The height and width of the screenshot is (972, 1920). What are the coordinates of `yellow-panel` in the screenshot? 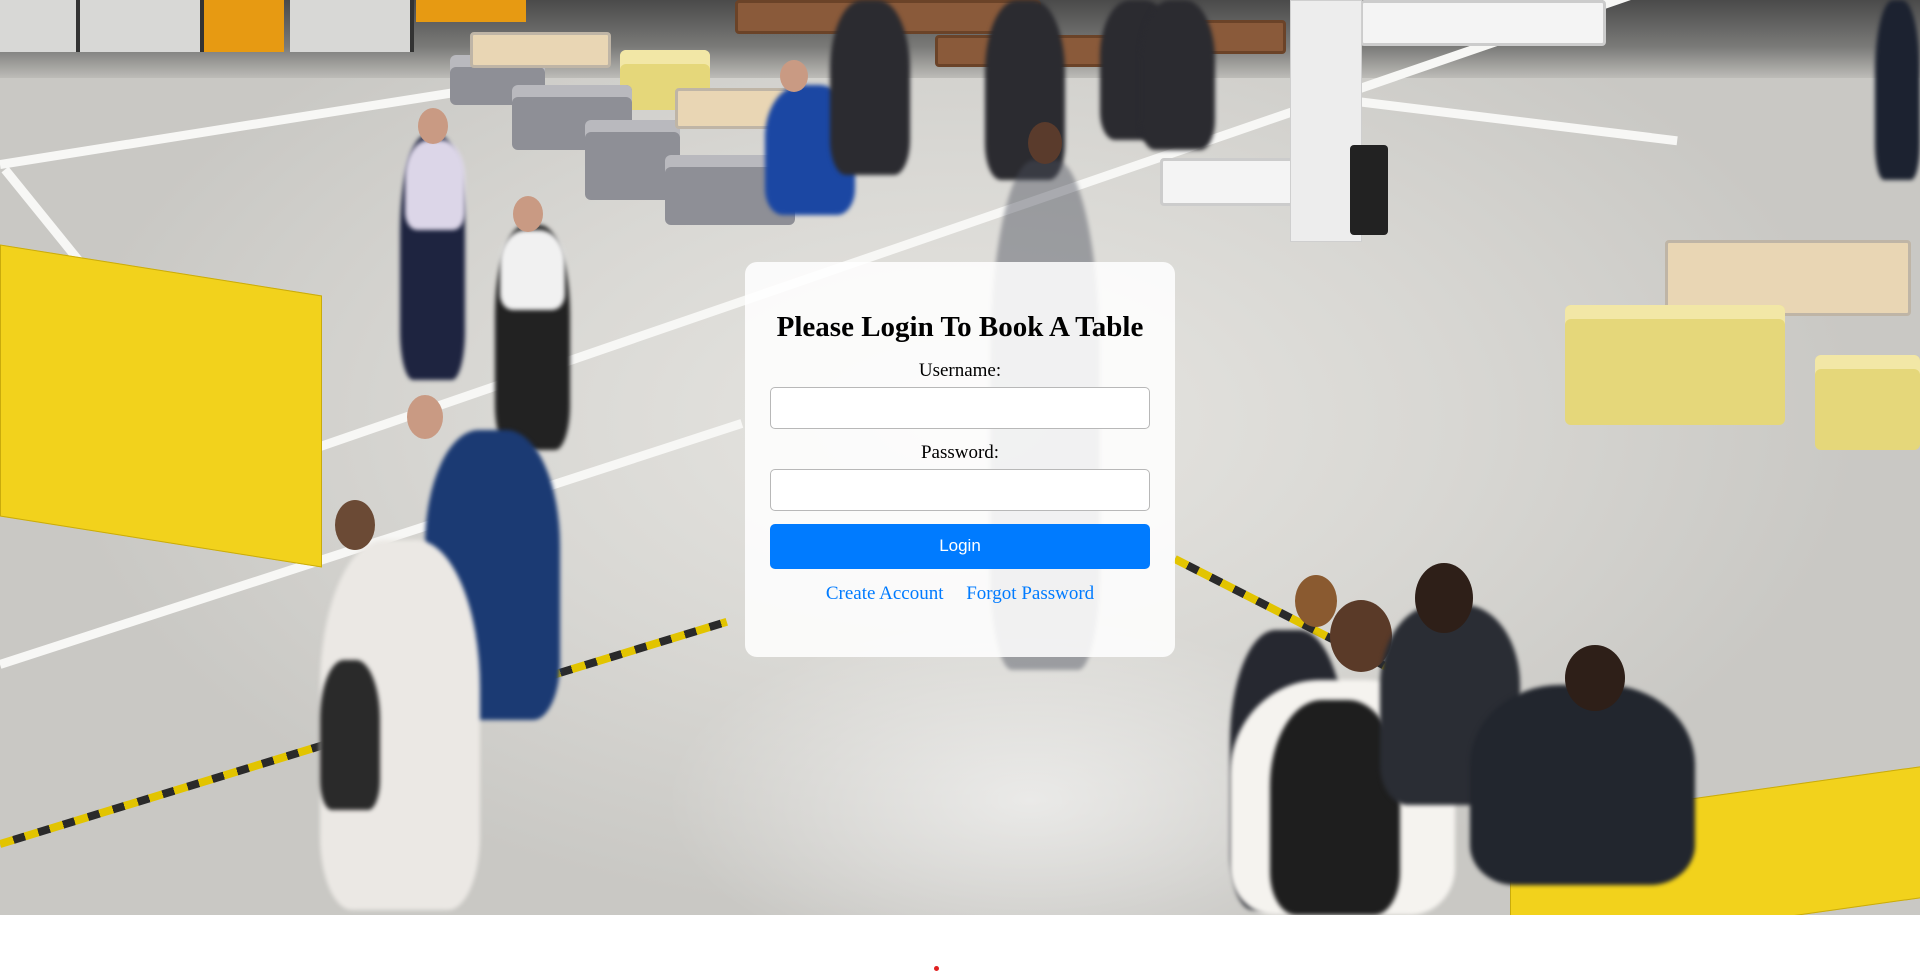 It's located at (161, 406).